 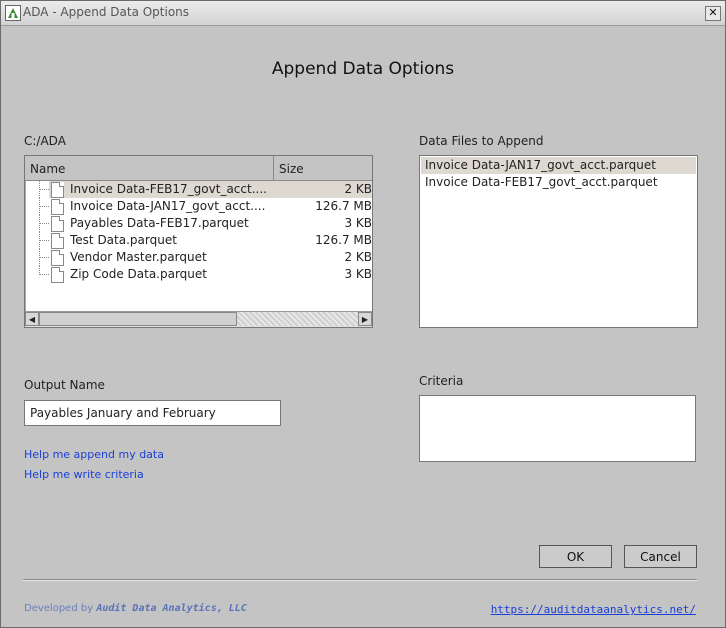 What do you see at coordinates (593, 609) in the screenshot?
I see `website-link: https://auditdataanalytics.net/` at bounding box center [593, 609].